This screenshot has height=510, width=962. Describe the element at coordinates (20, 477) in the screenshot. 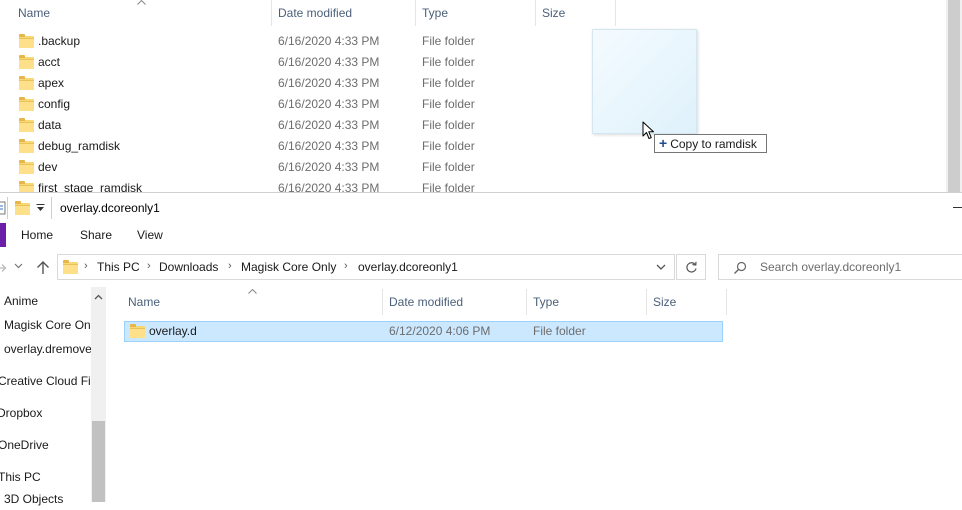

I see `nav-item-this-pc: This PC` at that location.